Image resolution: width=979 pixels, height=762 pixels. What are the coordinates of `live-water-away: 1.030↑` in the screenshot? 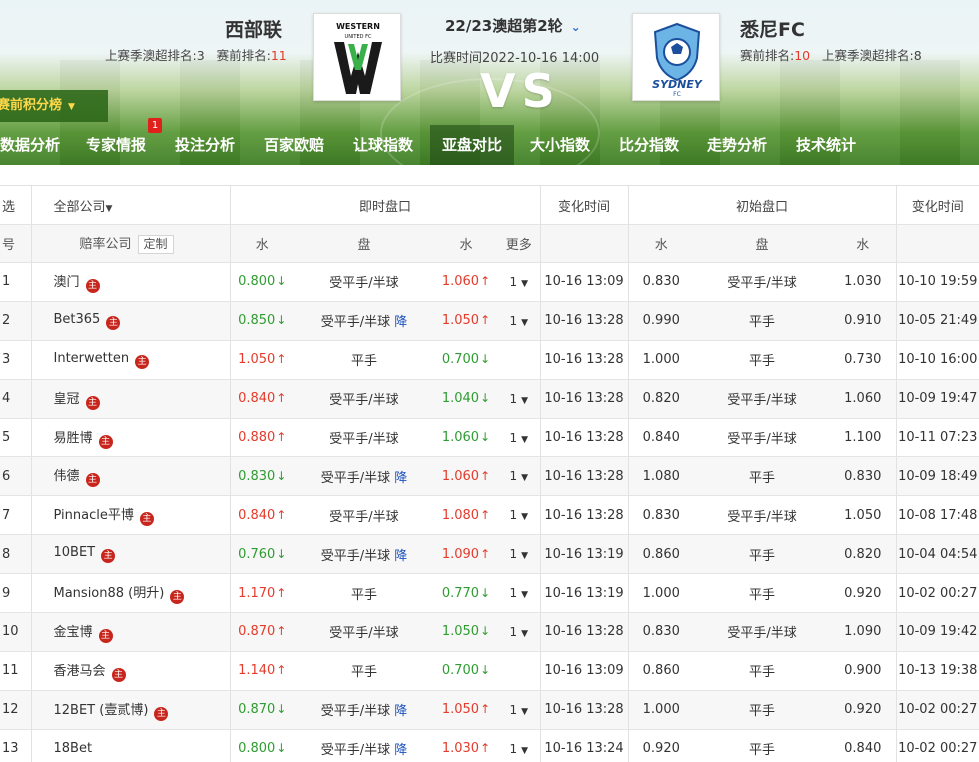 It's located at (466, 745).